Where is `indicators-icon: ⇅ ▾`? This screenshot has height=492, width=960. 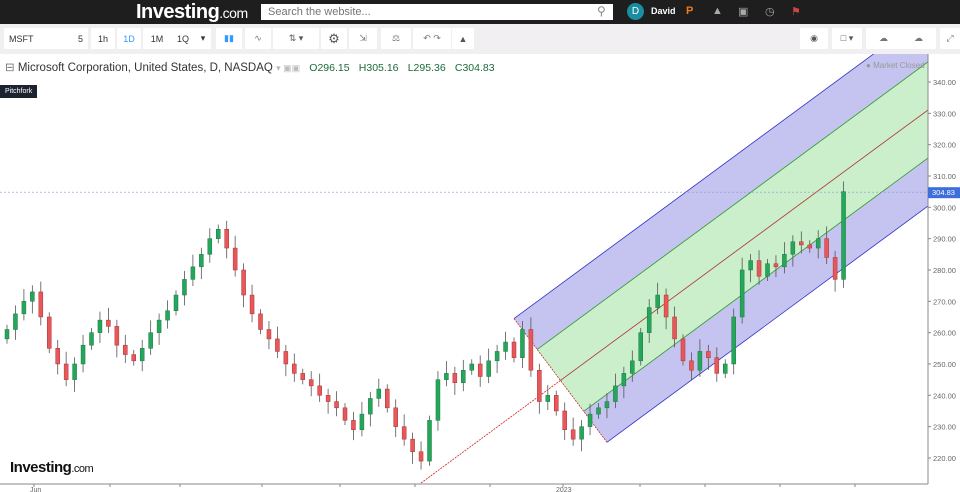 indicators-icon: ⇅ ▾ is located at coordinates (296, 38).